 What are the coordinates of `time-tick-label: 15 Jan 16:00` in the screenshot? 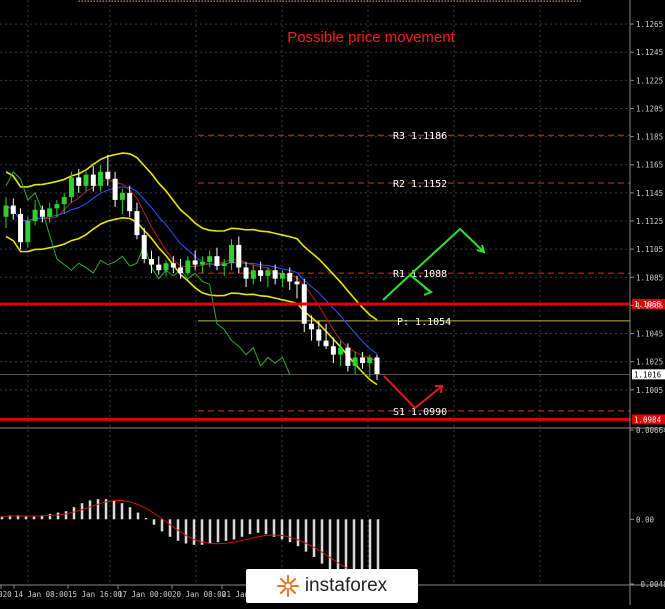 It's located at (95, 594).